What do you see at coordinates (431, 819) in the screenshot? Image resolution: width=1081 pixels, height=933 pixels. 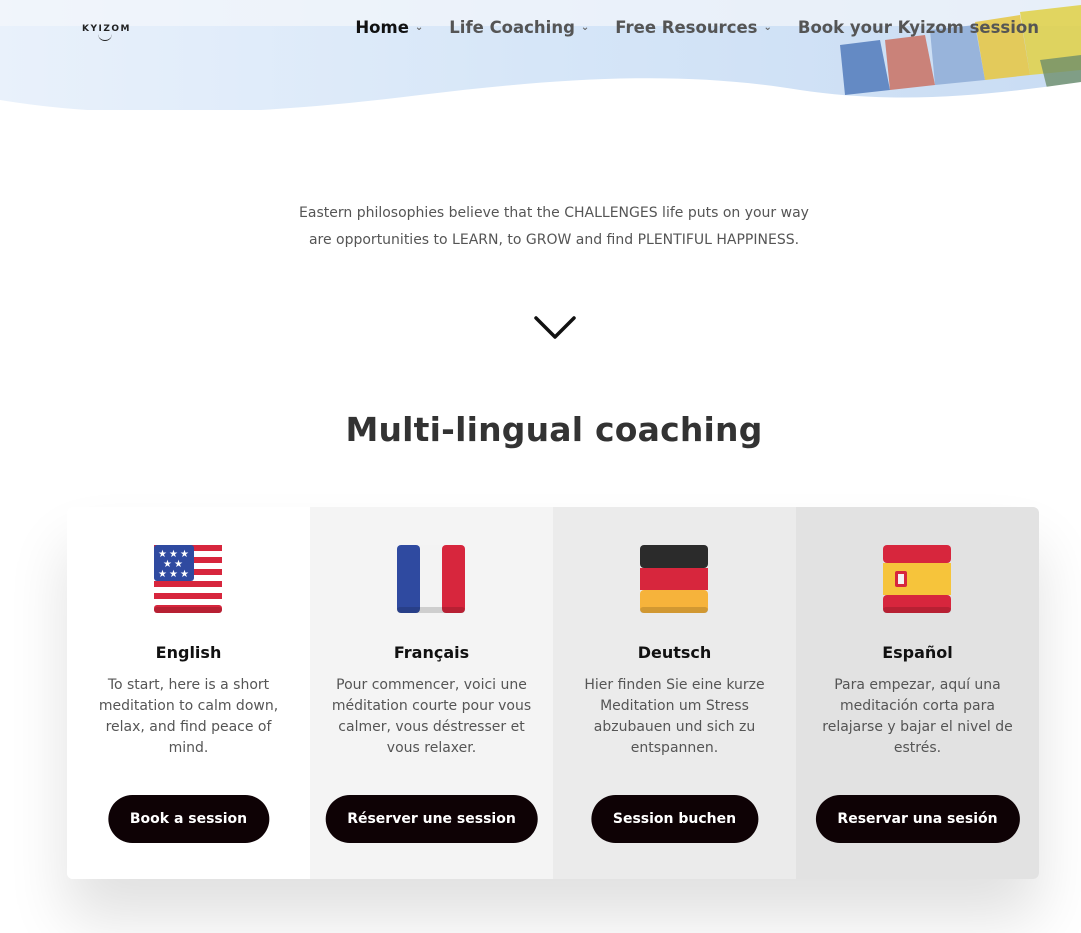 I see `reserver-session-button: Réserver une session` at bounding box center [431, 819].